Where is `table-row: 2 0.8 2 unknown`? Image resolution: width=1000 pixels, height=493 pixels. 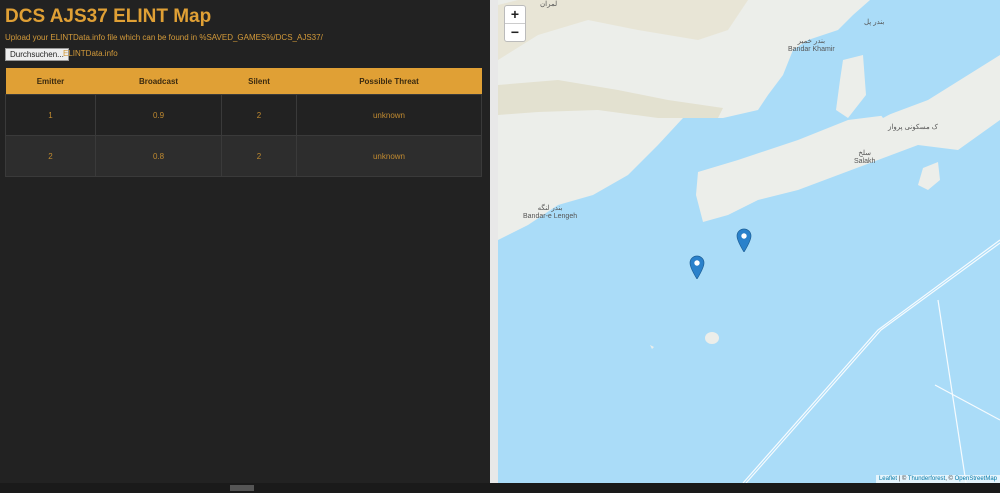 table-row: 2 0.8 2 unknown is located at coordinates (243, 156).